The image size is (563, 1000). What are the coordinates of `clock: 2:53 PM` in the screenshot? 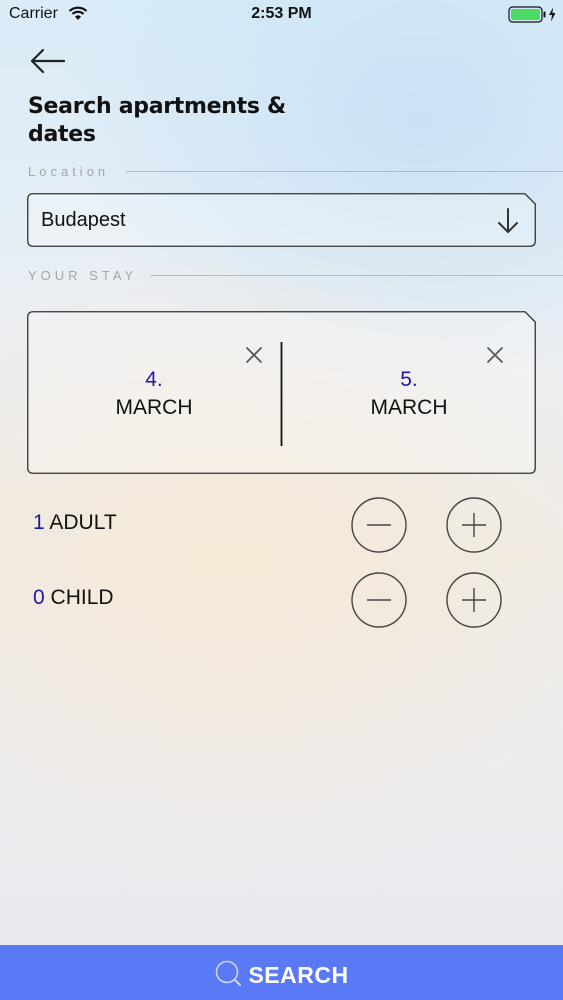 It's located at (281, 13).